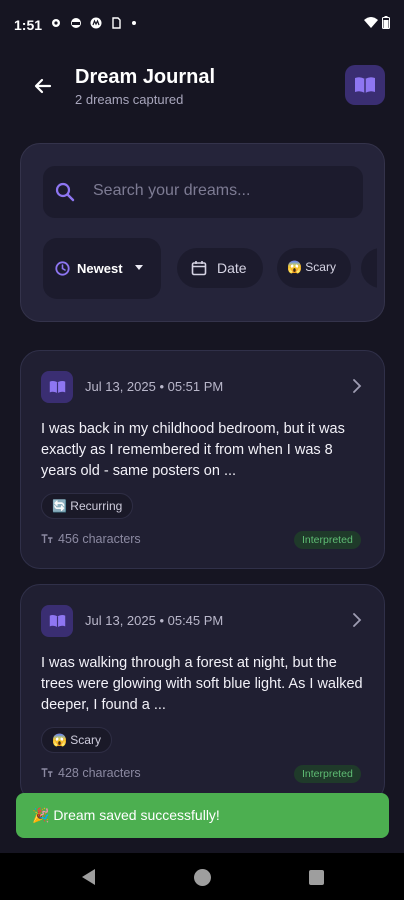  Describe the element at coordinates (145, 77) in the screenshot. I see `page-title: Dream Journal` at that location.